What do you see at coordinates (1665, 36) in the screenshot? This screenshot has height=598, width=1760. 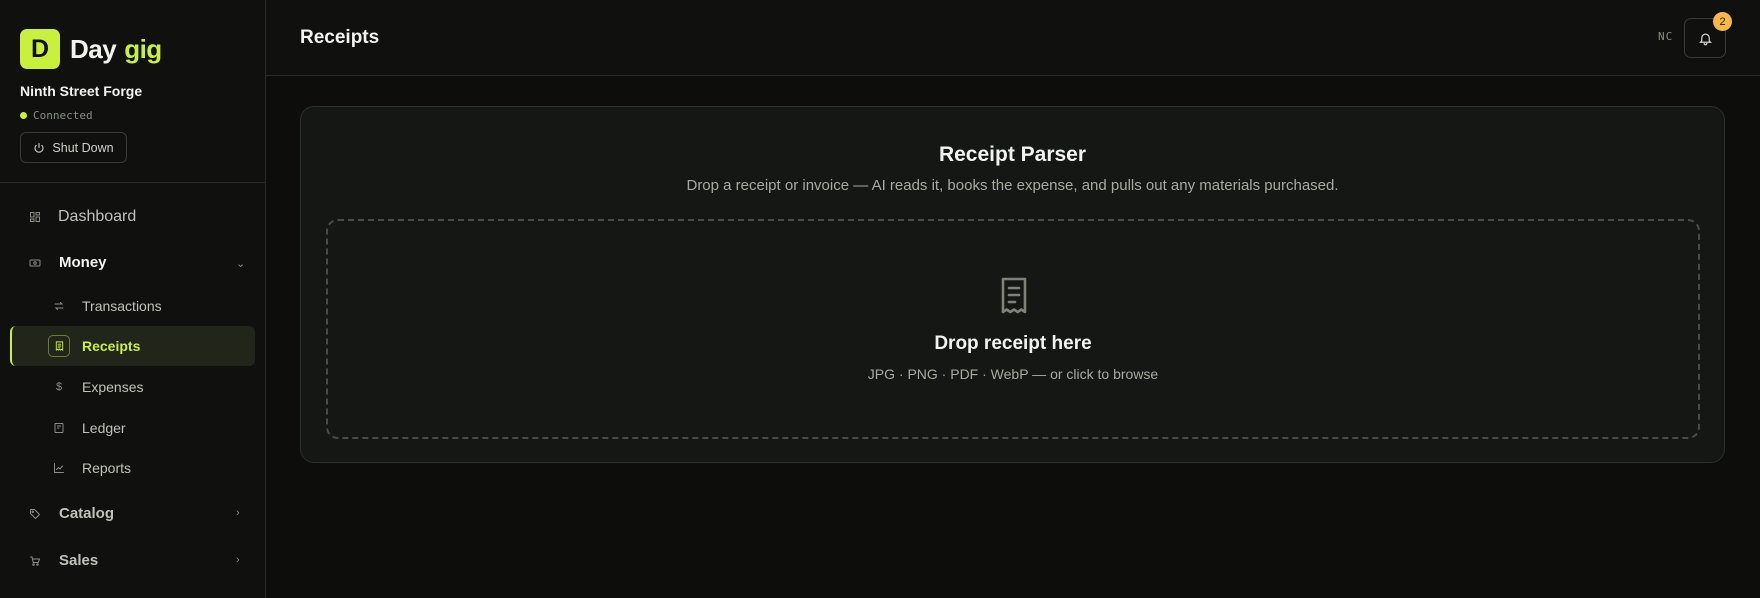 I see `user-initials: NC` at bounding box center [1665, 36].